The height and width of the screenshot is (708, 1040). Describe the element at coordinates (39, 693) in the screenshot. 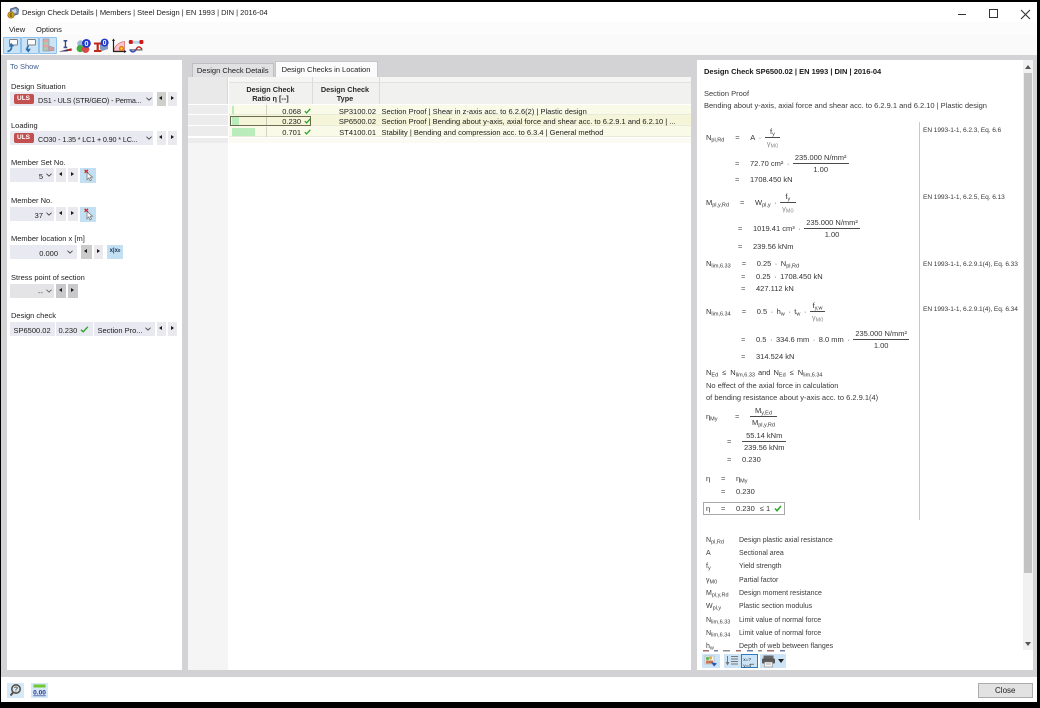

I see `svg-text: 0.00` at that location.